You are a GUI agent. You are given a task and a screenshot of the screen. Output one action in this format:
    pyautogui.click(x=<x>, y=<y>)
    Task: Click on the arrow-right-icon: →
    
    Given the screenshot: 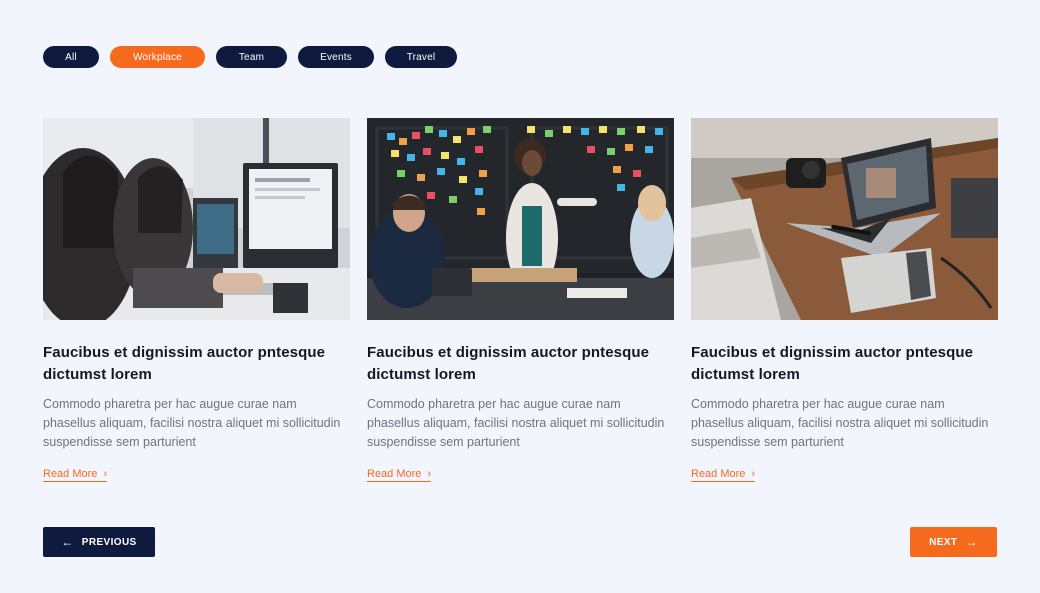 What is the action you would take?
    pyautogui.click(x=971, y=542)
    